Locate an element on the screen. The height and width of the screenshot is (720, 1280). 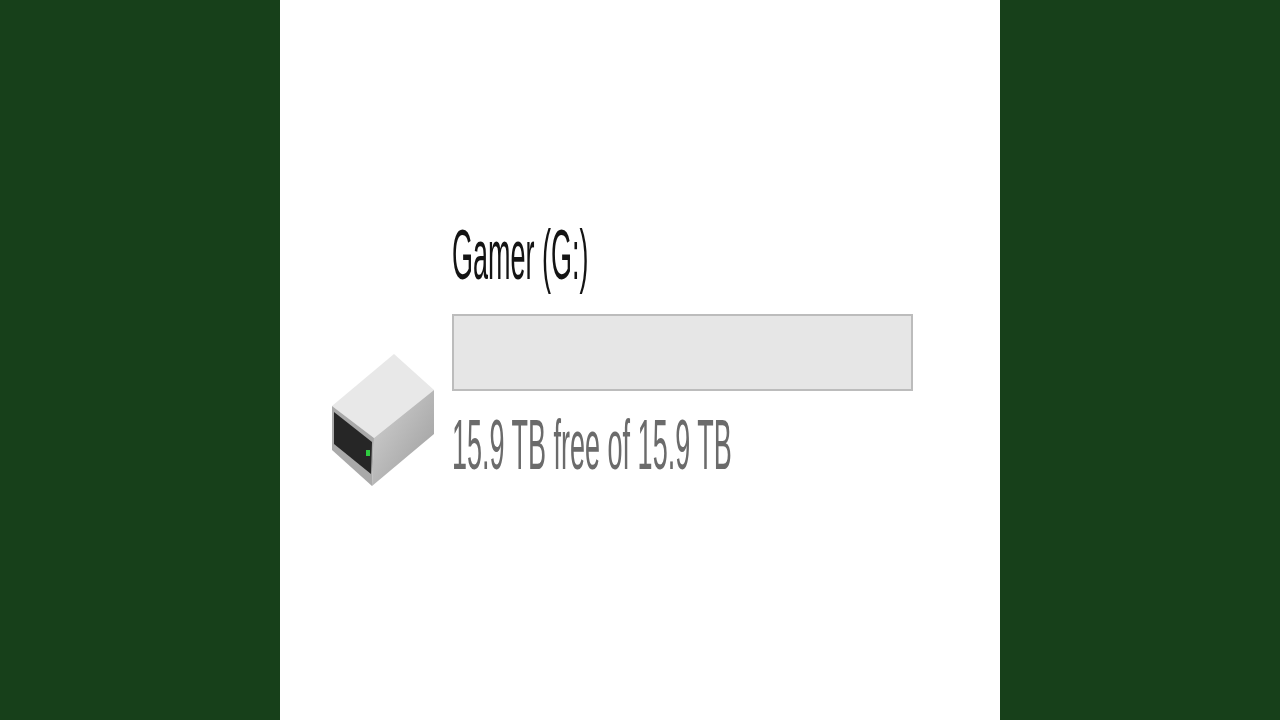
hard-drive-icon is located at coordinates (382, 420).